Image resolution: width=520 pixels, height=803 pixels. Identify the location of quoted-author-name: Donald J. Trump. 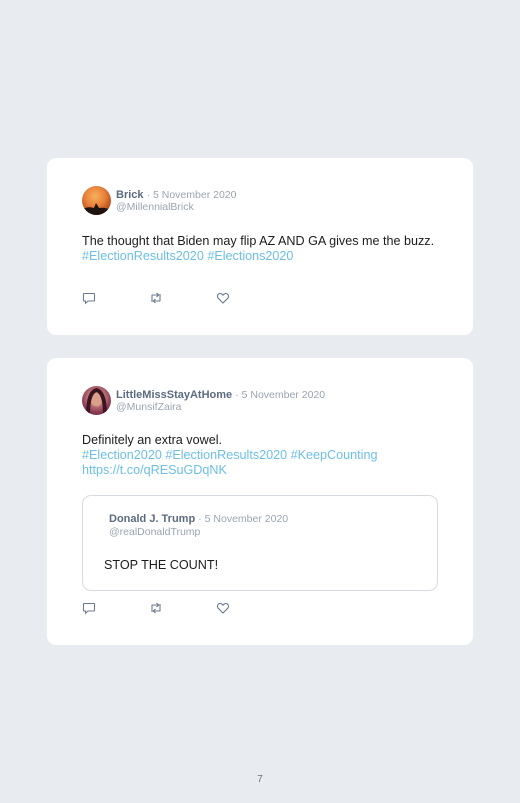
(152, 519).